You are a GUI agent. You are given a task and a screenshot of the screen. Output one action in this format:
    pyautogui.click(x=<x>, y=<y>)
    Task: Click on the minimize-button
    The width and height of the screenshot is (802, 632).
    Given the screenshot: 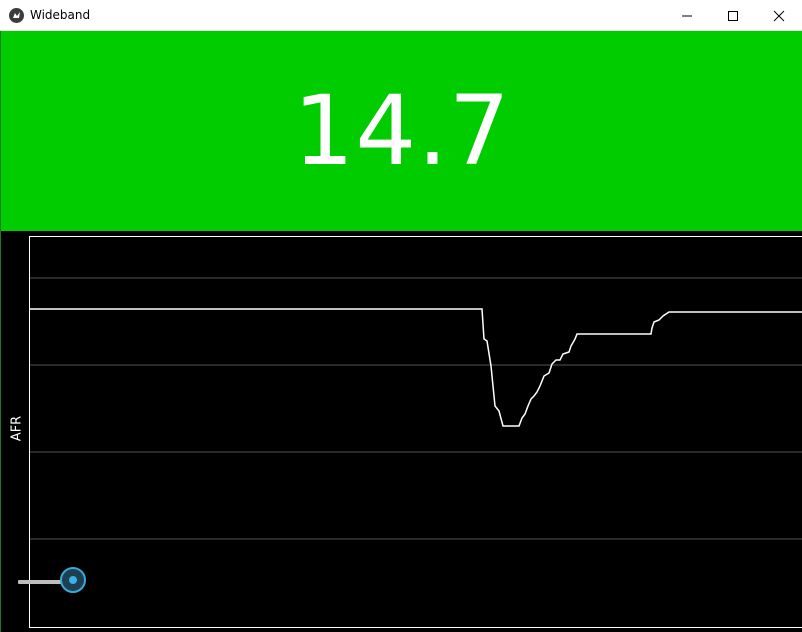 What is the action you would take?
    pyautogui.click(x=687, y=15)
    